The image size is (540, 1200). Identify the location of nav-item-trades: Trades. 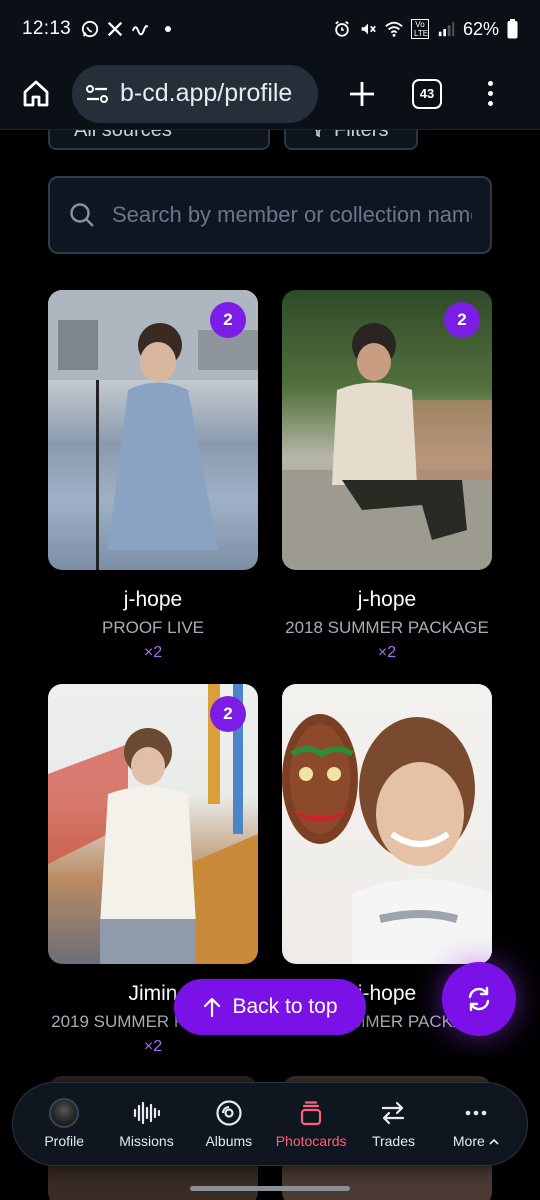
(393, 1124).